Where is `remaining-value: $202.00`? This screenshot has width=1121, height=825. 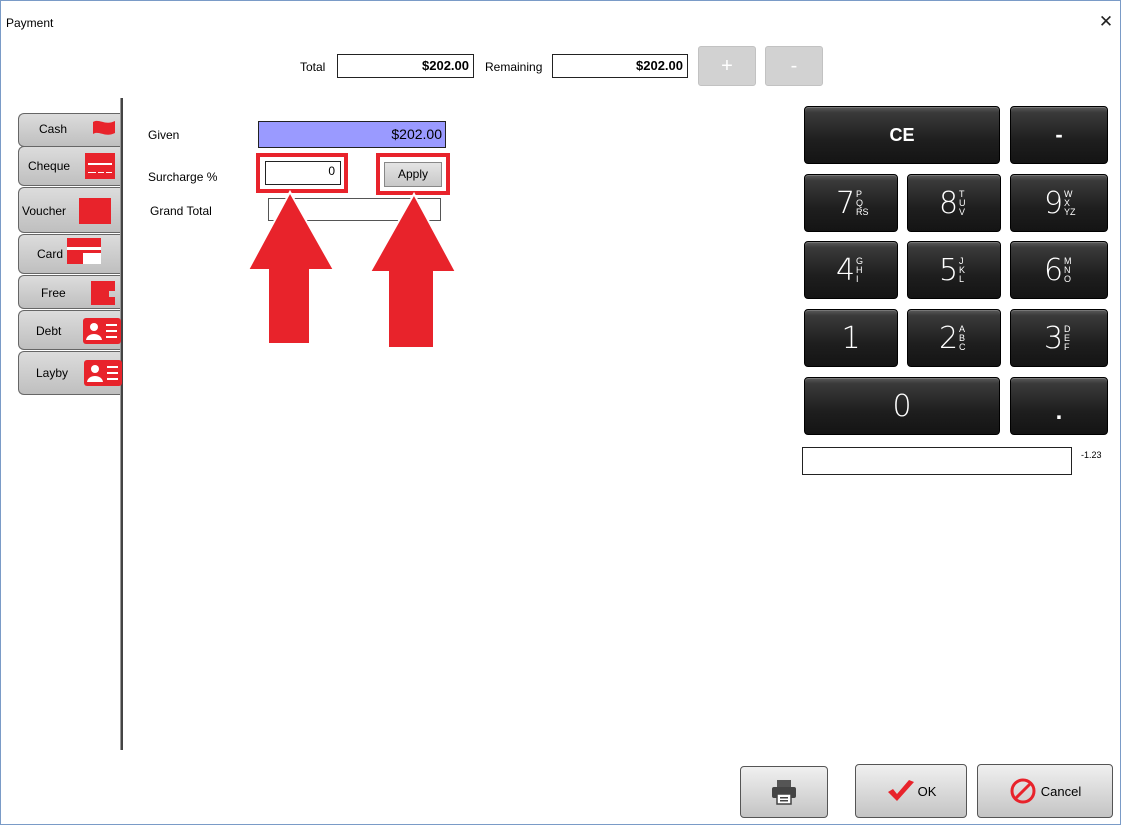 remaining-value: $202.00 is located at coordinates (620, 66).